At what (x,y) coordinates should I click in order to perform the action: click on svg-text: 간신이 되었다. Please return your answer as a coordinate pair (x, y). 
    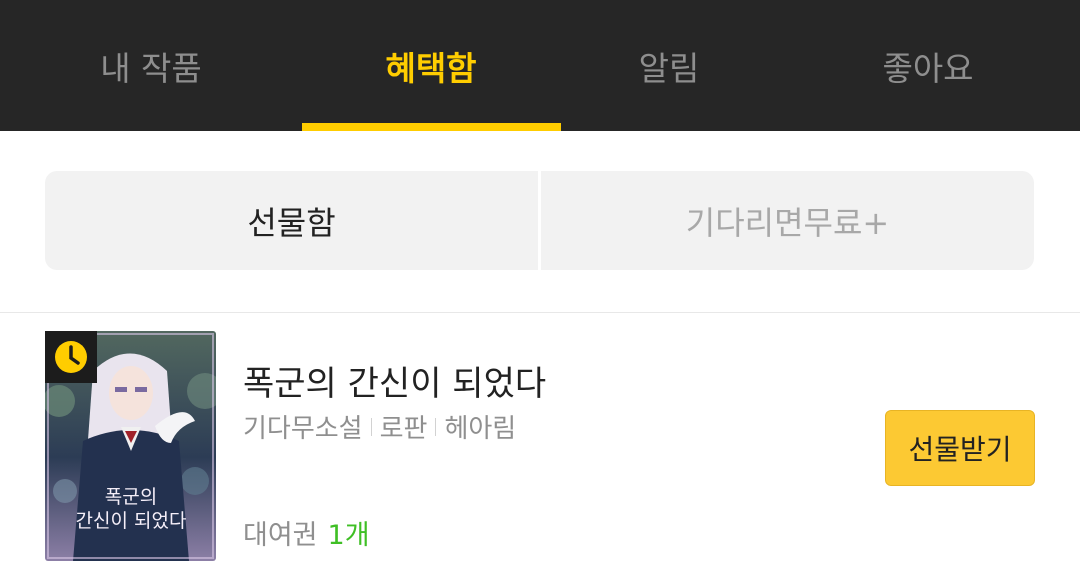
    Looking at the image, I should click on (131, 521).